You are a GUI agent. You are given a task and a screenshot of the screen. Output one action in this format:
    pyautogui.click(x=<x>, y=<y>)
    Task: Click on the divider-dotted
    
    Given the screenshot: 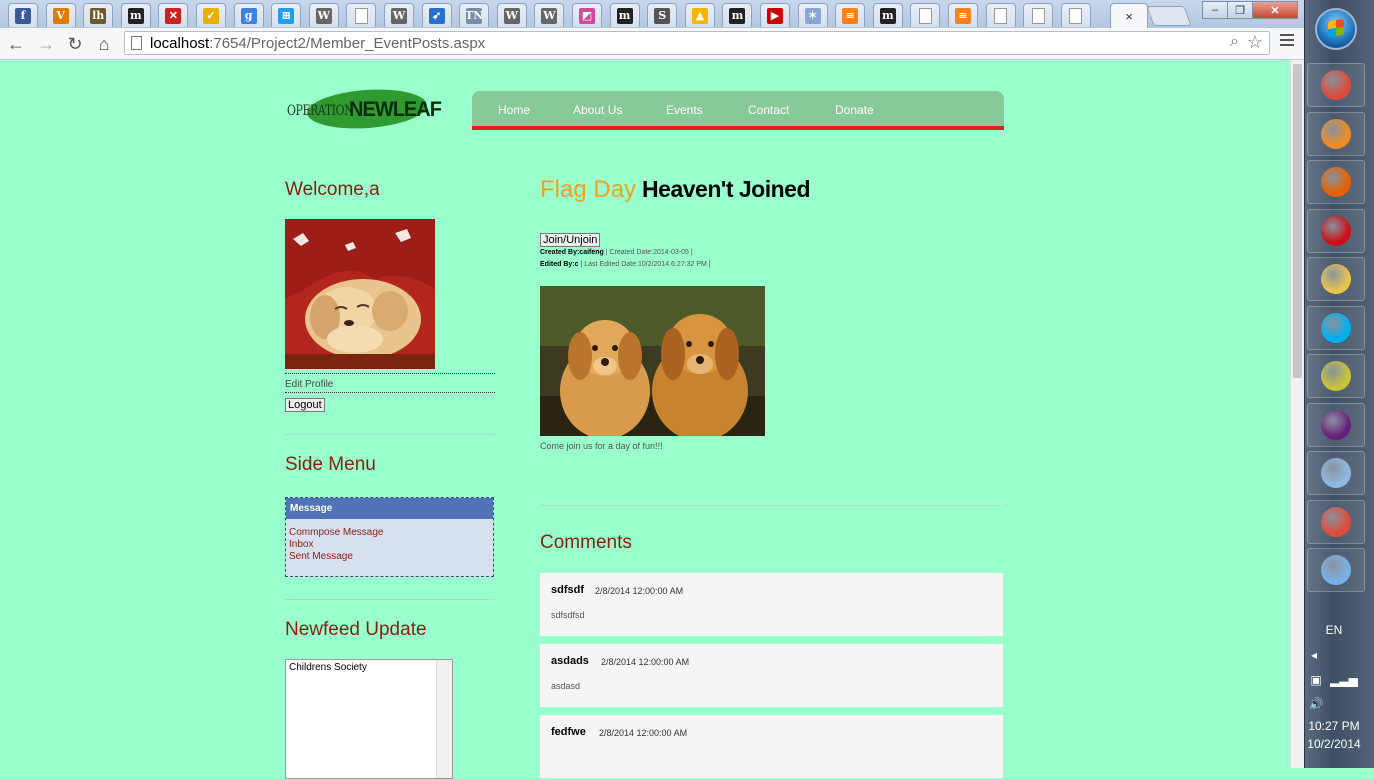 What is the action you would take?
    pyautogui.click(x=390, y=392)
    